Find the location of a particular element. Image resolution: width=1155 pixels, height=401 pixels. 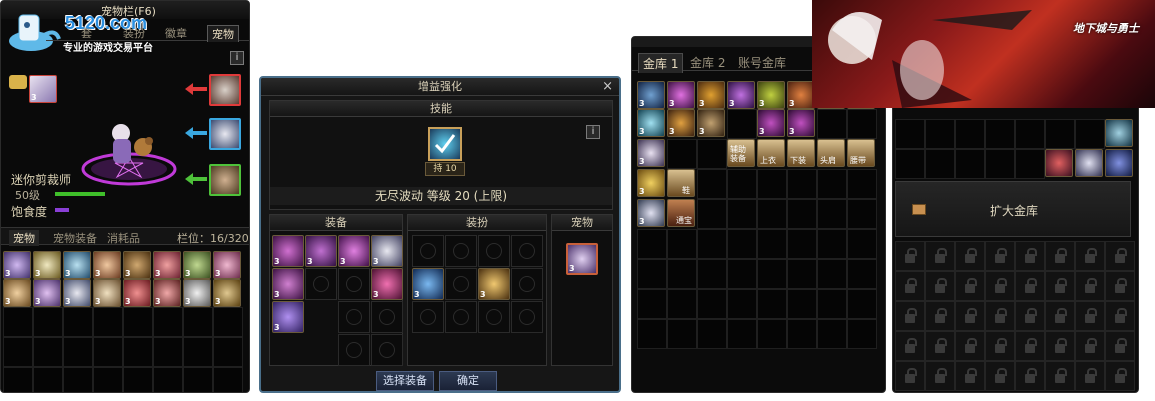

tab-vault-2: 金库 2 is located at coordinates (707, 62).